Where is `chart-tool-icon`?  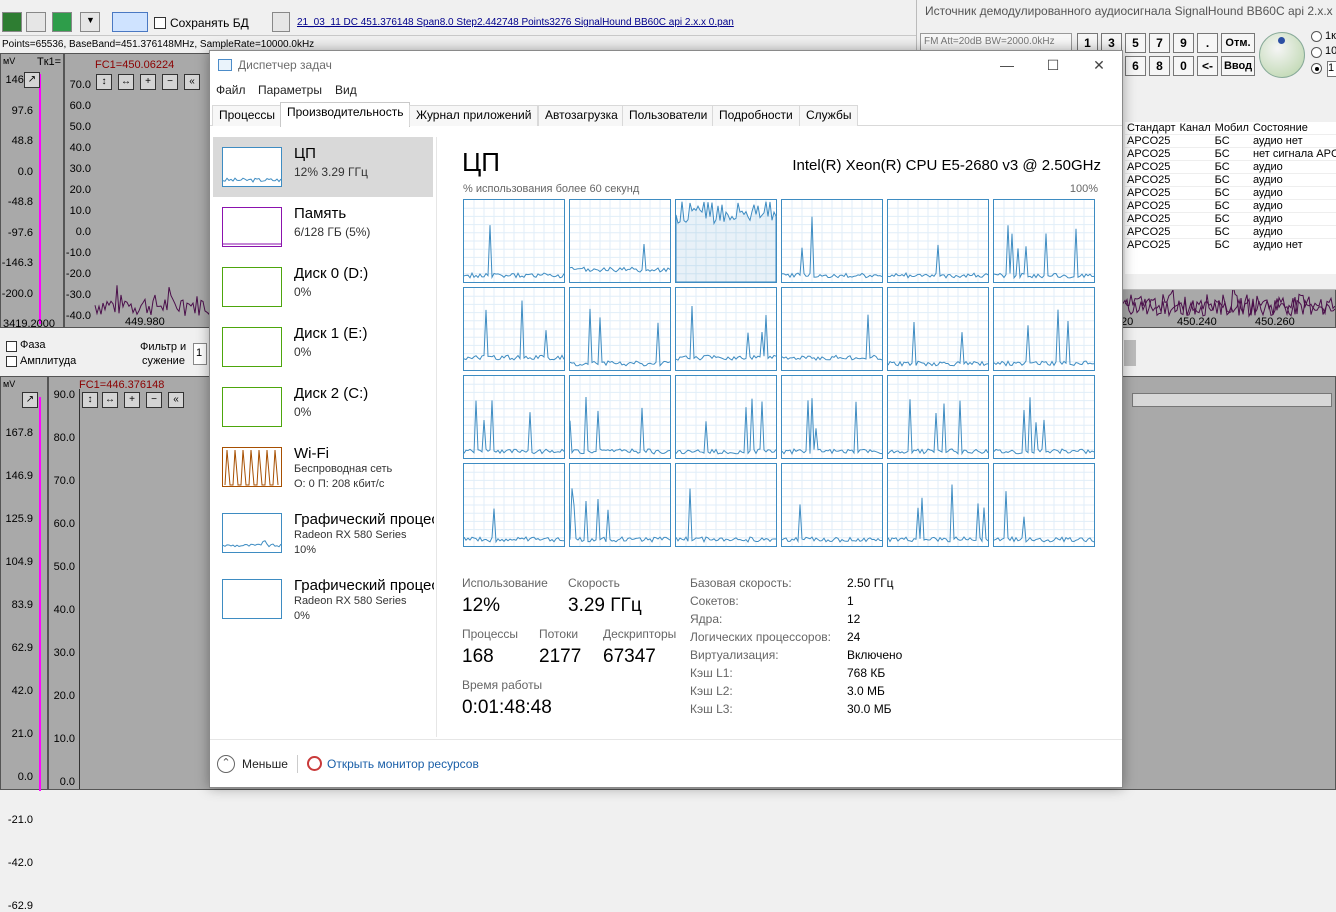
chart-tool-icon is located at coordinates (62, 22).